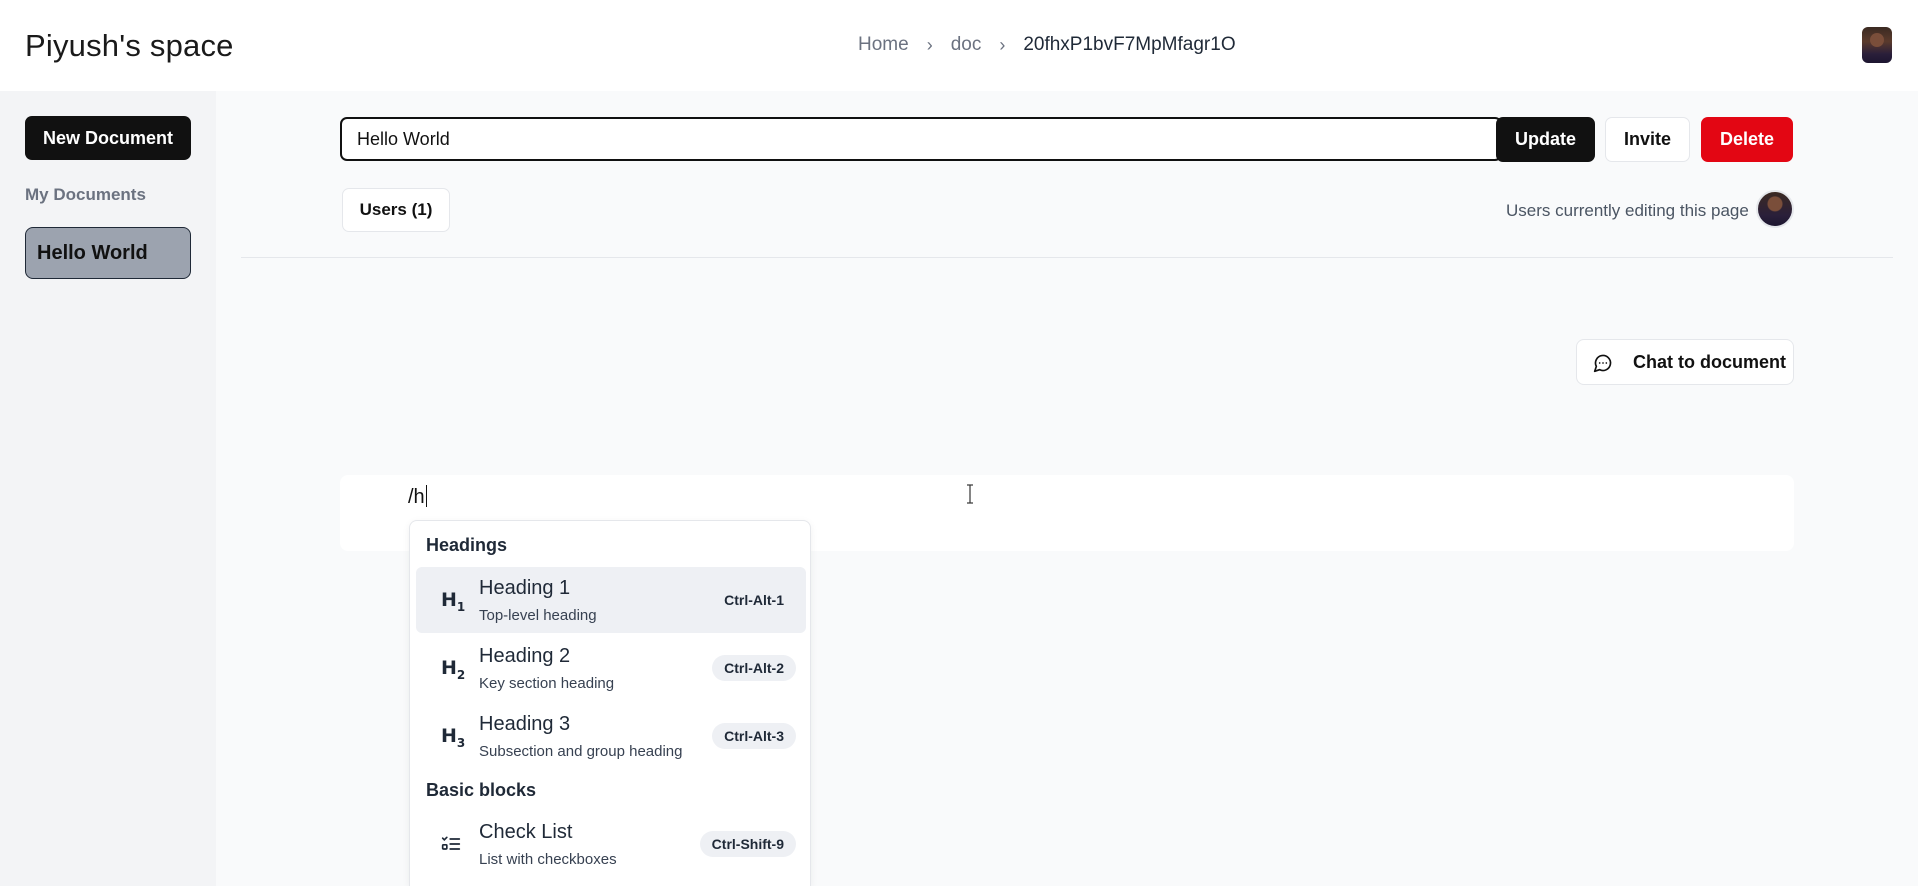 The width and height of the screenshot is (1918, 886). Describe the element at coordinates (1877, 45) in the screenshot. I see `user-avatar` at that location.